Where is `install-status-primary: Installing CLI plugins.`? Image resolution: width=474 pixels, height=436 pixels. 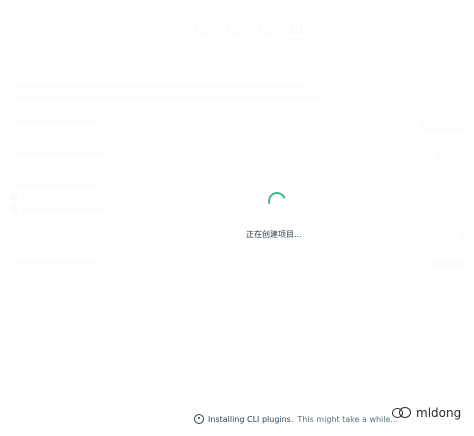 install-status-primary: Installing CLI plugins. is located at coordinates (251, 419).